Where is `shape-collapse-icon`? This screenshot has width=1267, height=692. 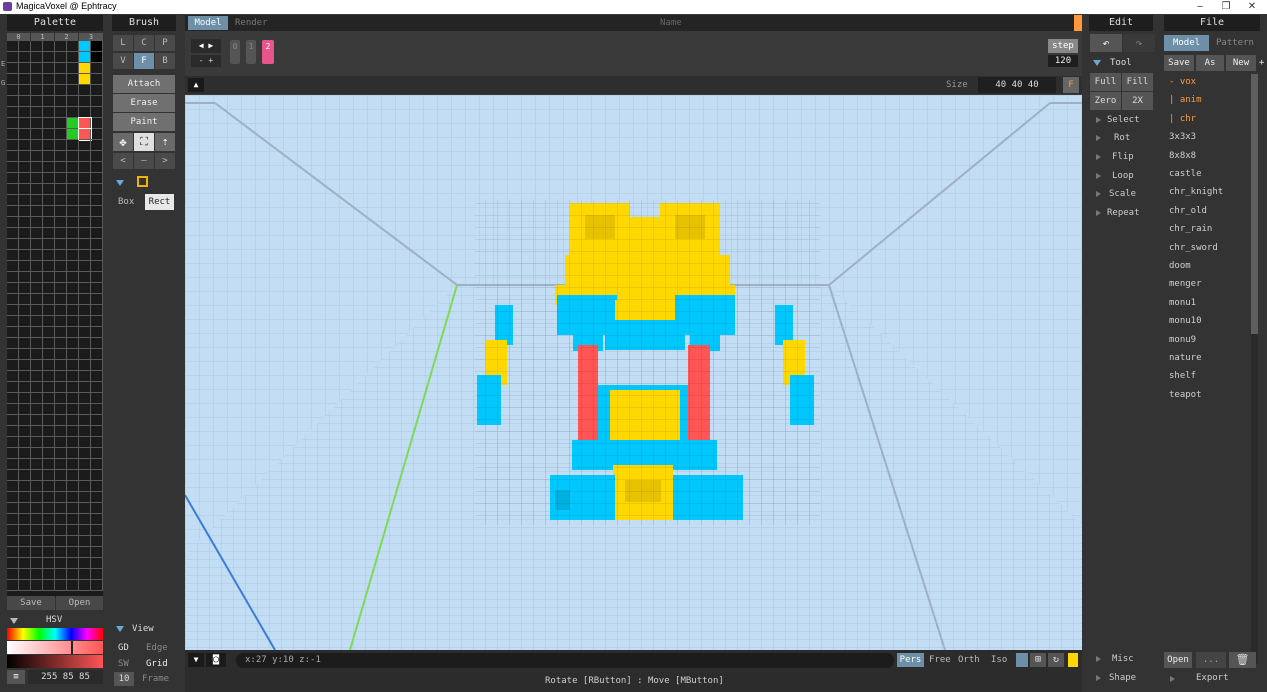
shape-collapse-icon is located at coordinates (120, 183).